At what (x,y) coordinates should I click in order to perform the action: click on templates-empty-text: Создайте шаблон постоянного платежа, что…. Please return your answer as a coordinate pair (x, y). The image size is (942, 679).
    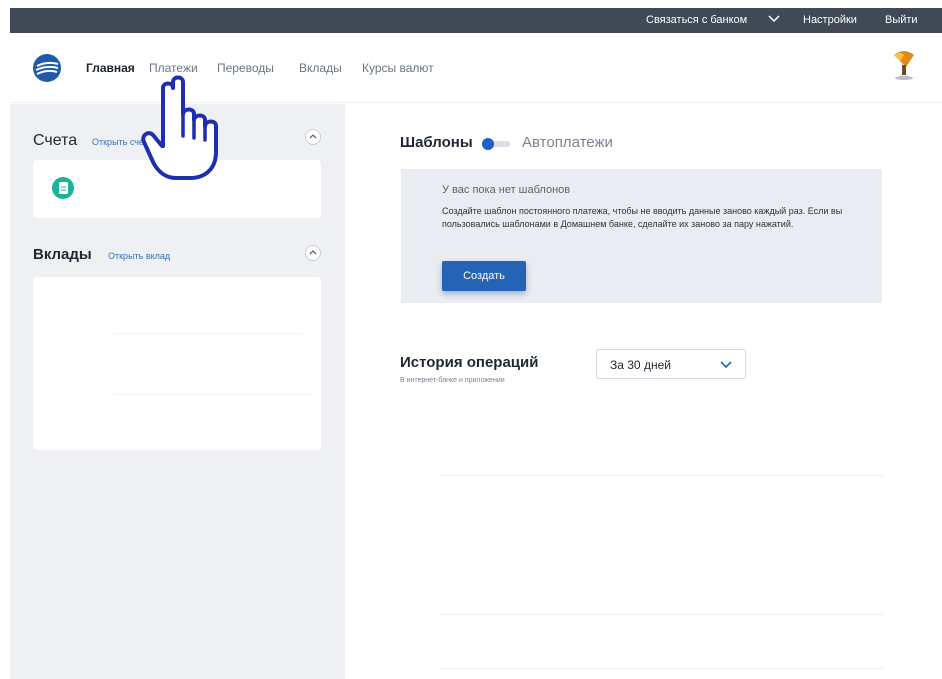
    Looking at the image, I should click on (642, 217).